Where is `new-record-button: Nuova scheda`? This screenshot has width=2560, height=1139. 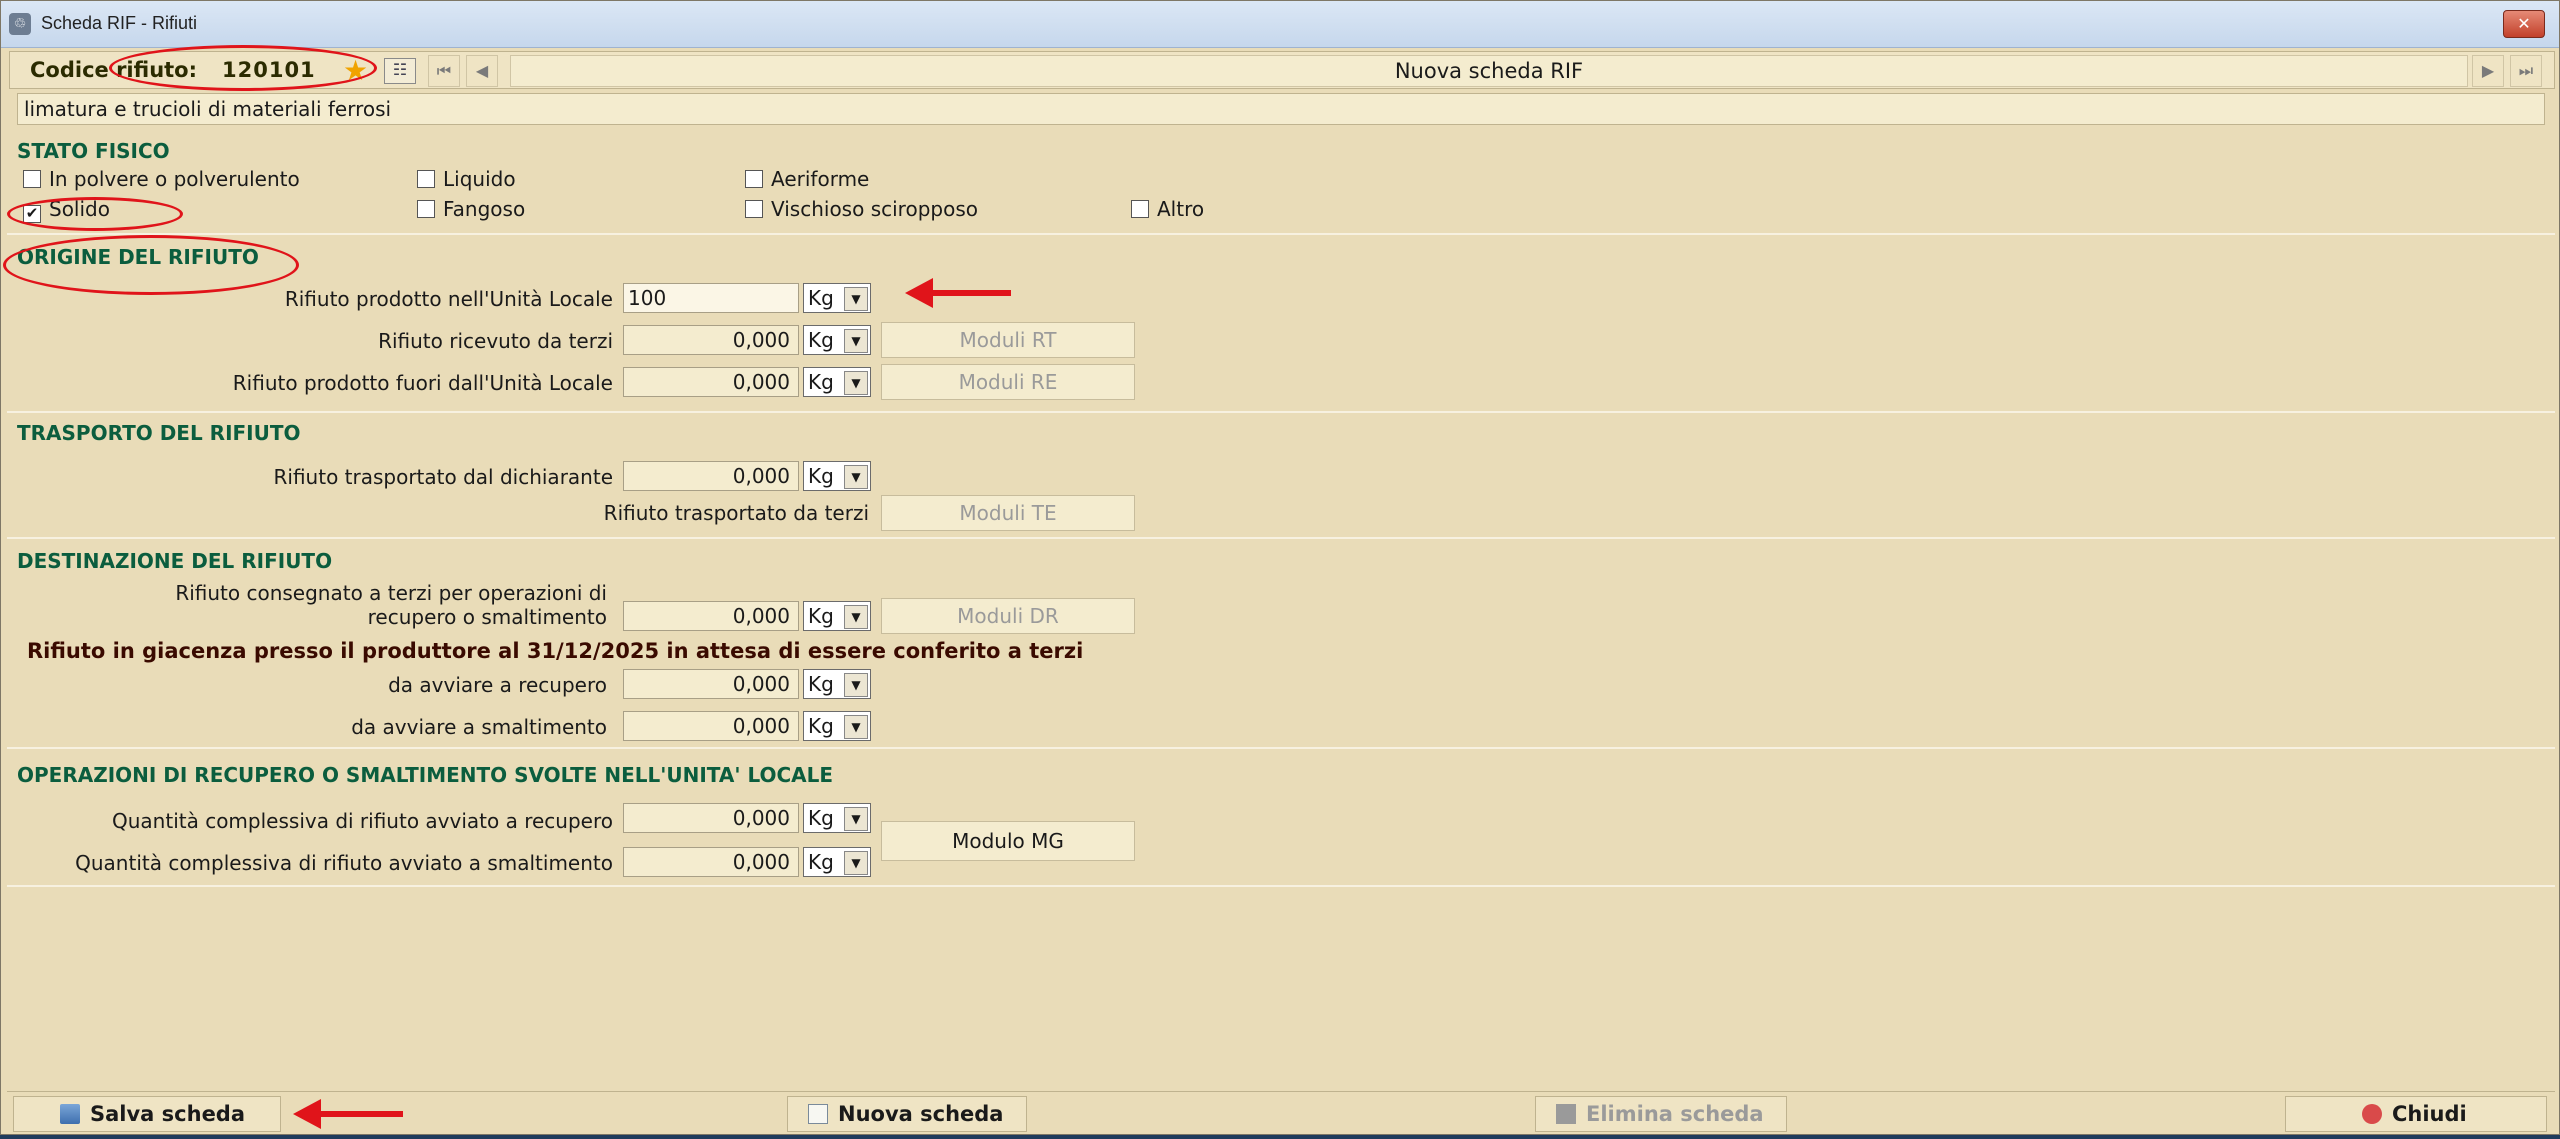 new-record-button: Nuova scheda is located at coordinates (907, 1114).